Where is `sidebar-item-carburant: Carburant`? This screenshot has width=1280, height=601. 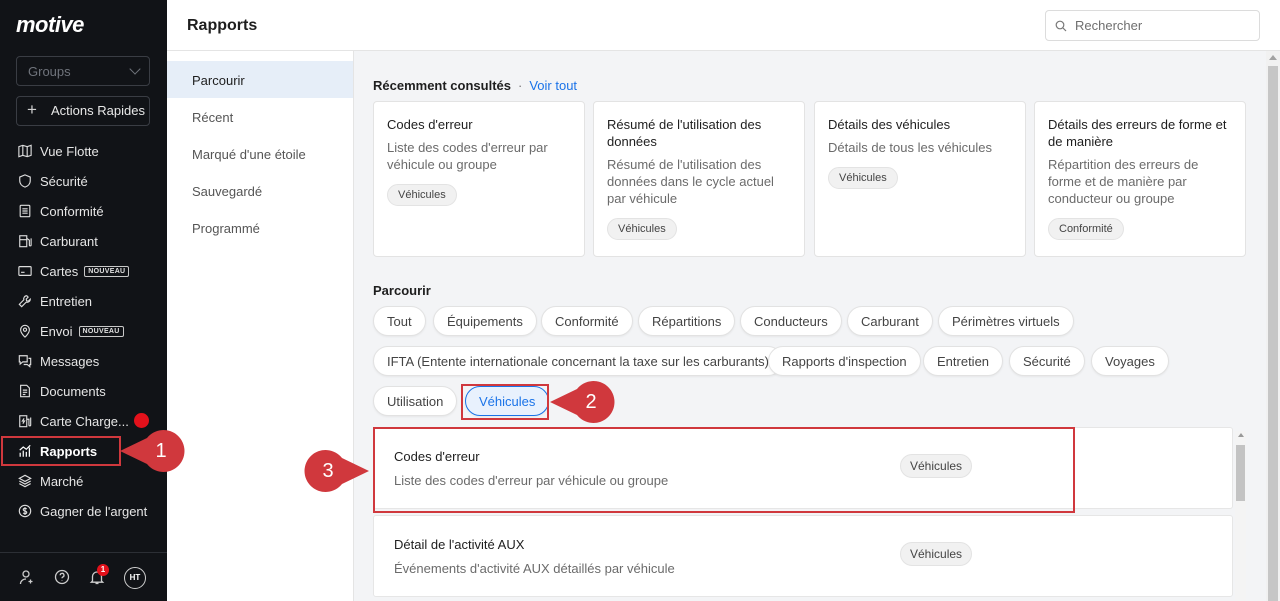 sidebar-item-carburant: Carburant is located at coordinates (83, 241).